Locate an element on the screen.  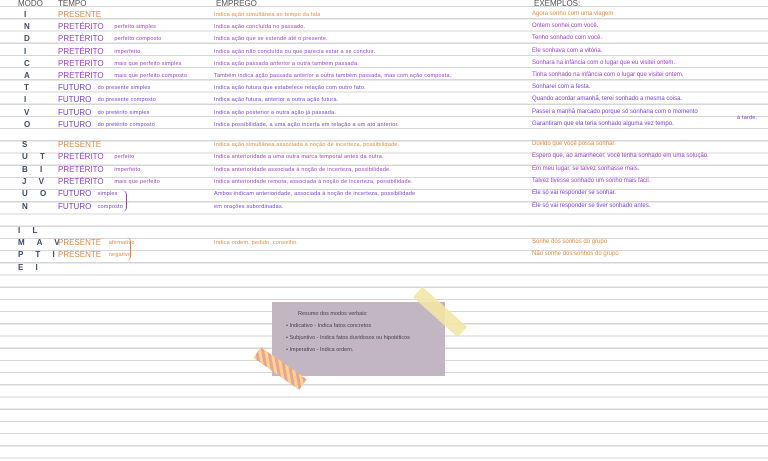
example-text: Não sonhe dos sonhos do grupo is located at coordinates (575, 254).